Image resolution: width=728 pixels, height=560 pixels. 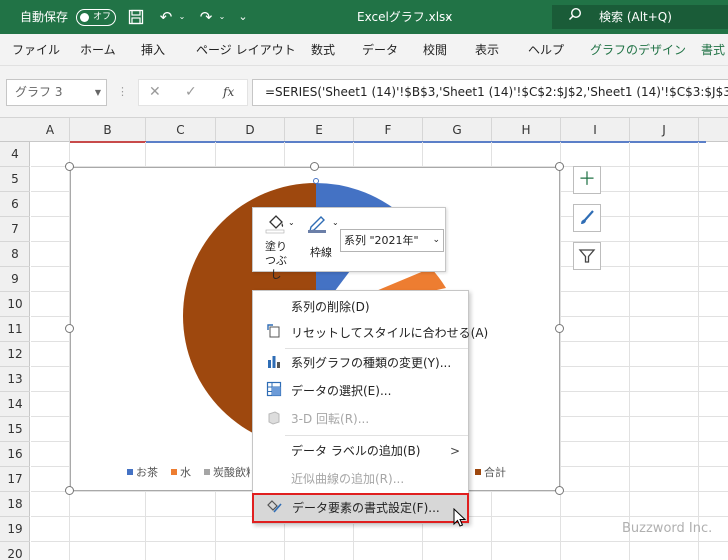 I want to click on tab-page-layout: ページ レイアウト, so click(x=246, y=50).